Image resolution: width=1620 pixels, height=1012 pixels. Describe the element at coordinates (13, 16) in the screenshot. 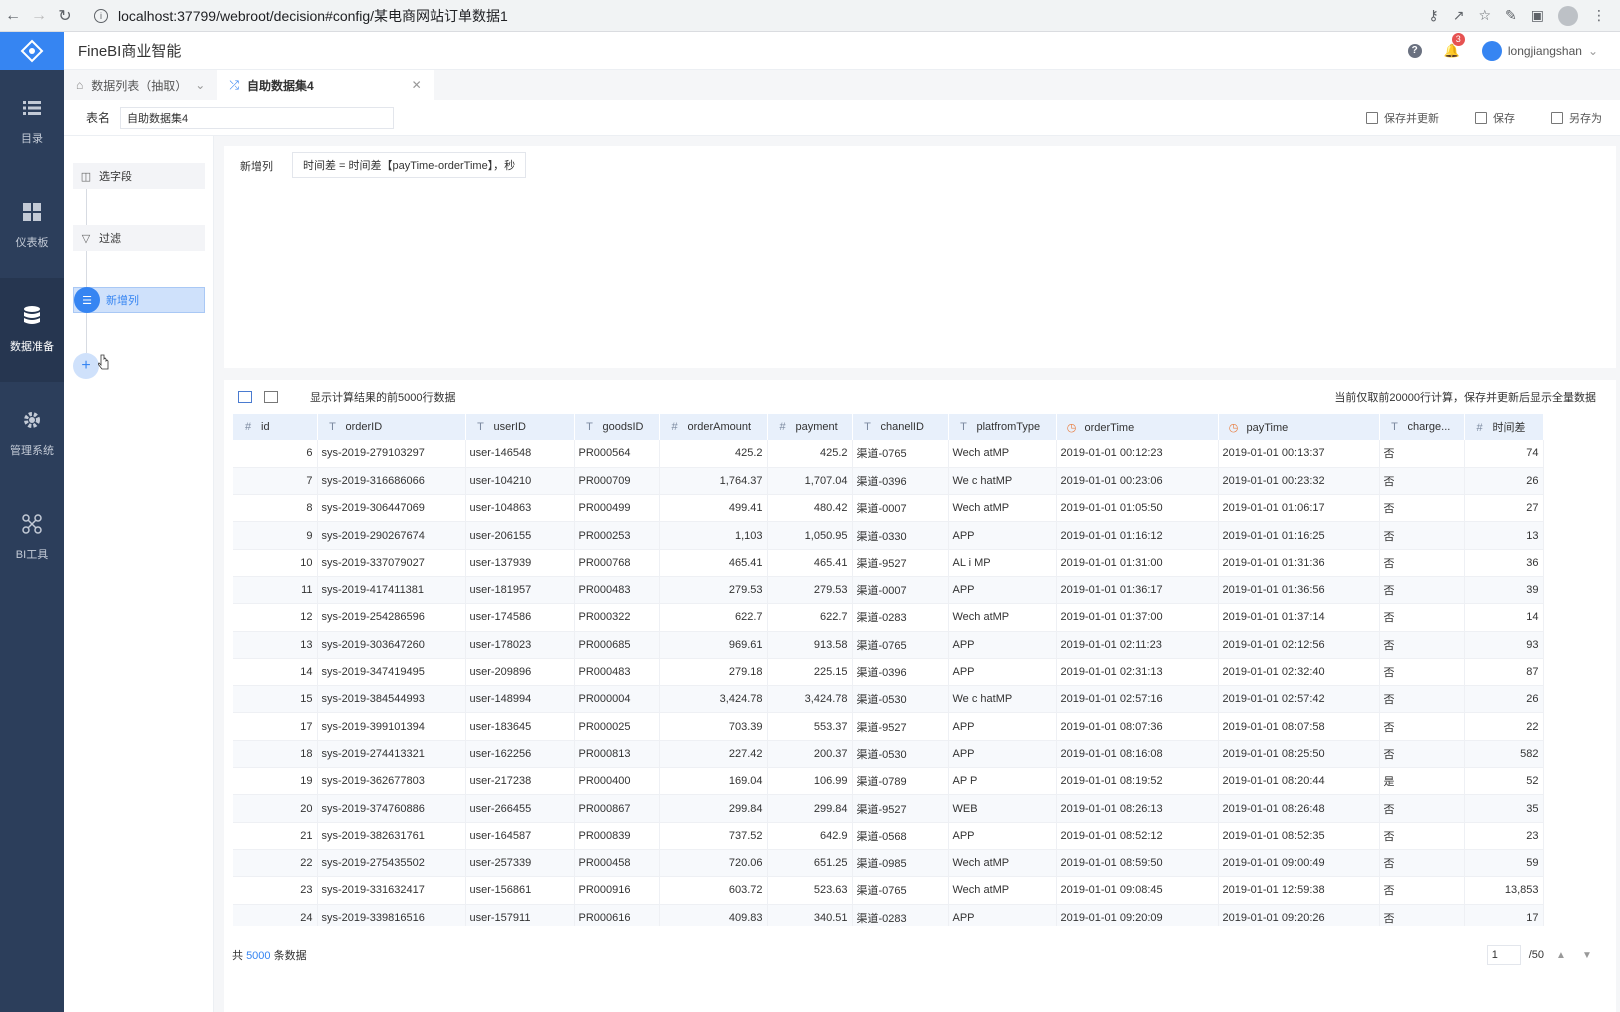

I see `back-icon: ←` at that location.